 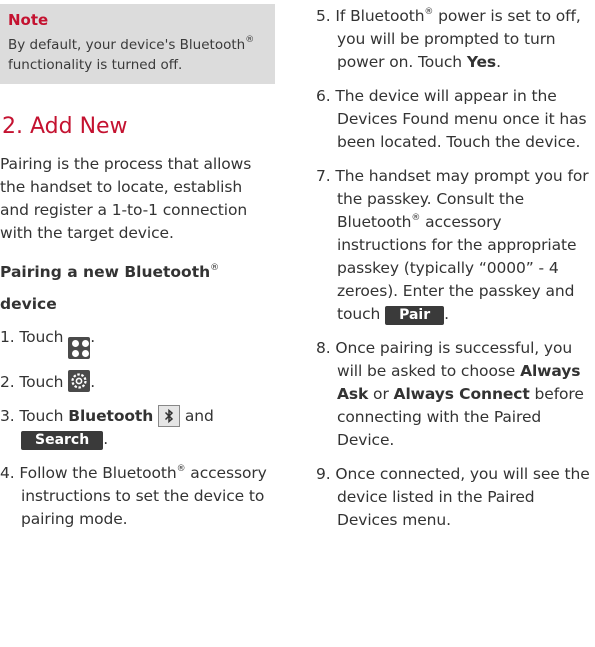 What do you see at coordinates (79, 381) in the screenshot?
I see `settings-gear-icon` at bounding box center [79, 381].